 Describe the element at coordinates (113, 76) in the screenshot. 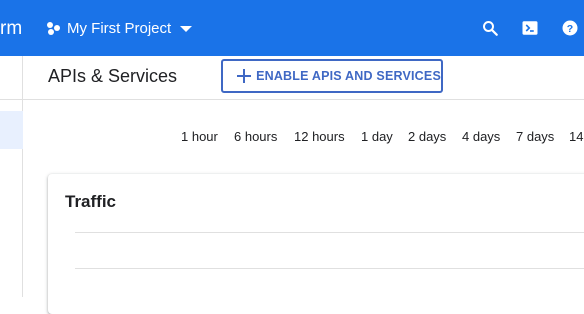

I see `page-title: APIs & Services` at that location.